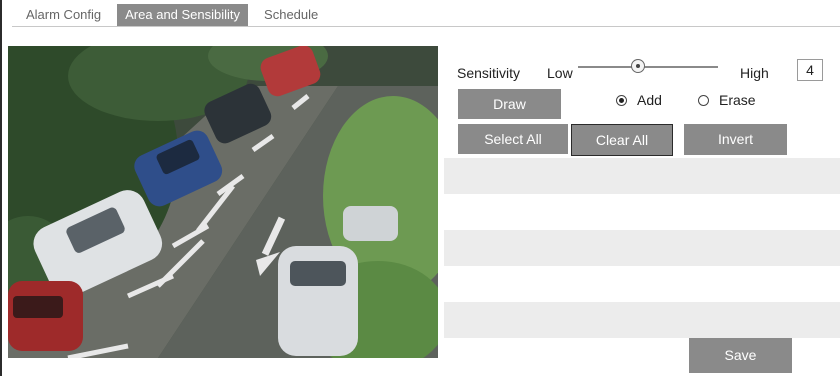  Describe the element at coordinates (737, 100) in the screenshot. I see `erase-radio-label: Erase` at that location.